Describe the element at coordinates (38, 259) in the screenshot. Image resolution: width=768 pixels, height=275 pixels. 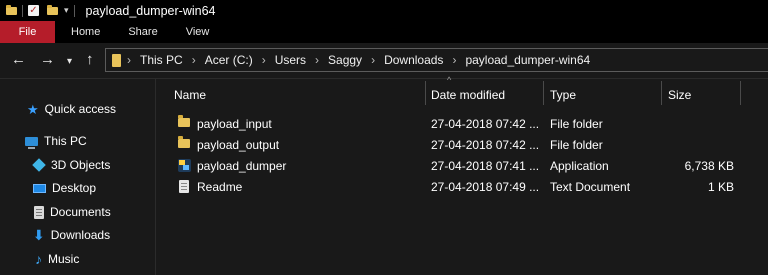
I see `music-icon: ♪` at that location.